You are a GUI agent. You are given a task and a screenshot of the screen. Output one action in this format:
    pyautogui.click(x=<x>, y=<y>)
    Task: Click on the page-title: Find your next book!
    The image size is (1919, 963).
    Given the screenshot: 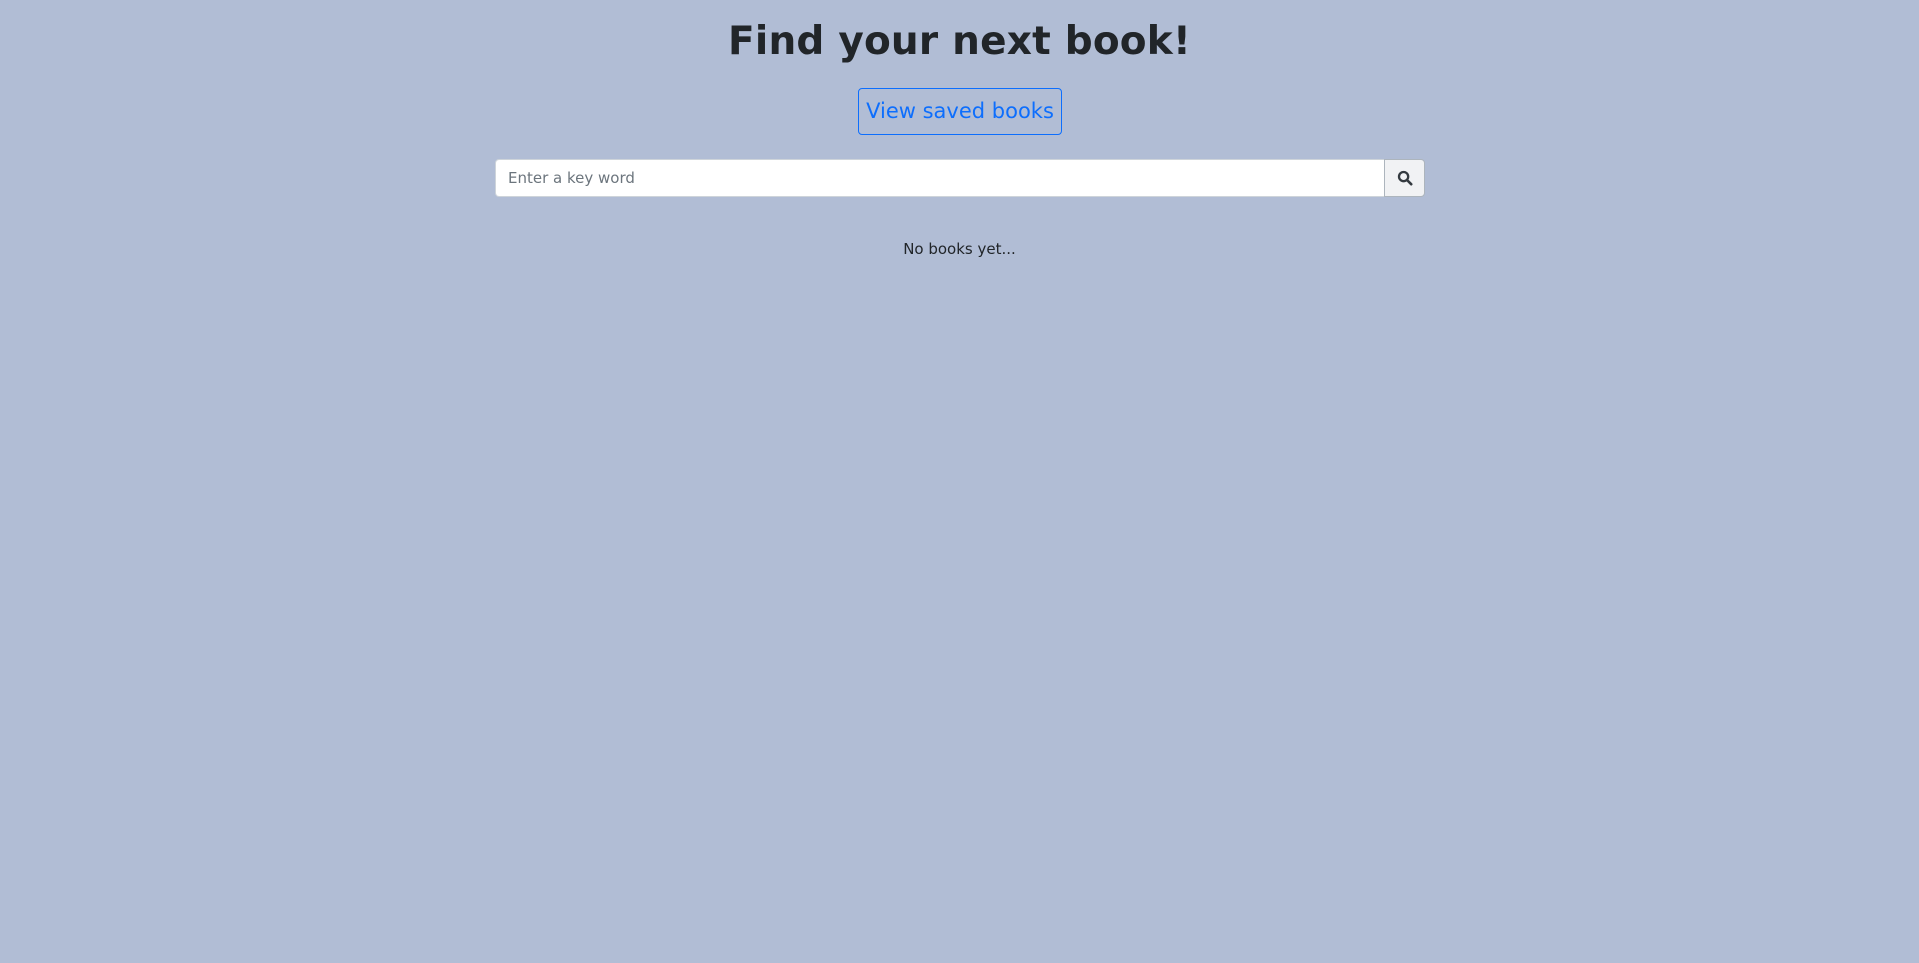 What is the action you would take?
    pyautogui.click(x=959, y=41)
    